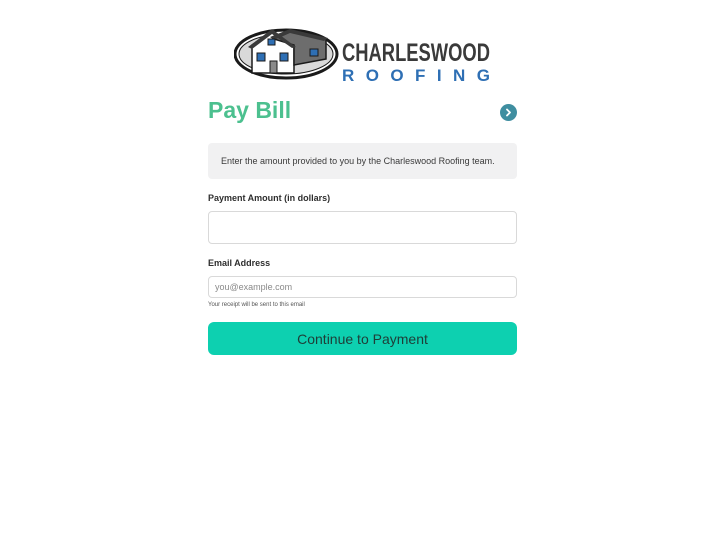  I want to click on title-row: Pay Bill, so click(362, 112).